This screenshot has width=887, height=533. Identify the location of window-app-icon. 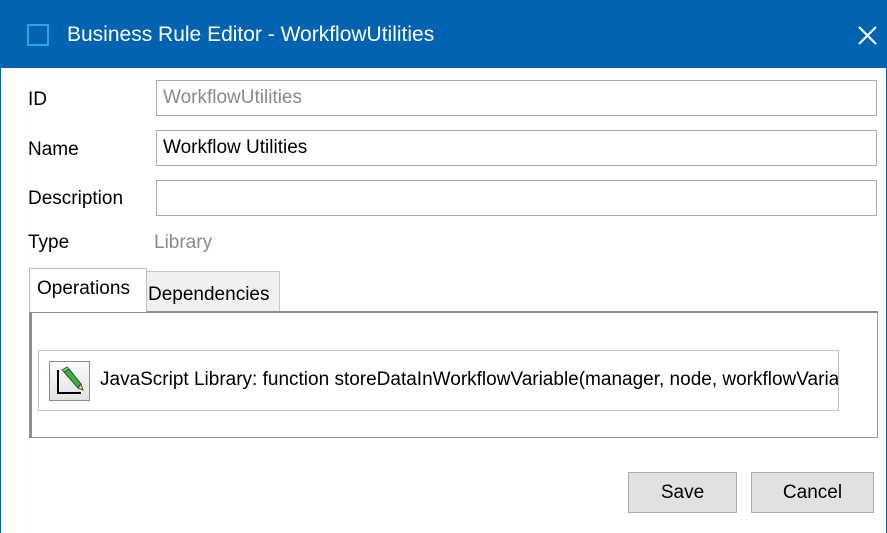
(38, 35).